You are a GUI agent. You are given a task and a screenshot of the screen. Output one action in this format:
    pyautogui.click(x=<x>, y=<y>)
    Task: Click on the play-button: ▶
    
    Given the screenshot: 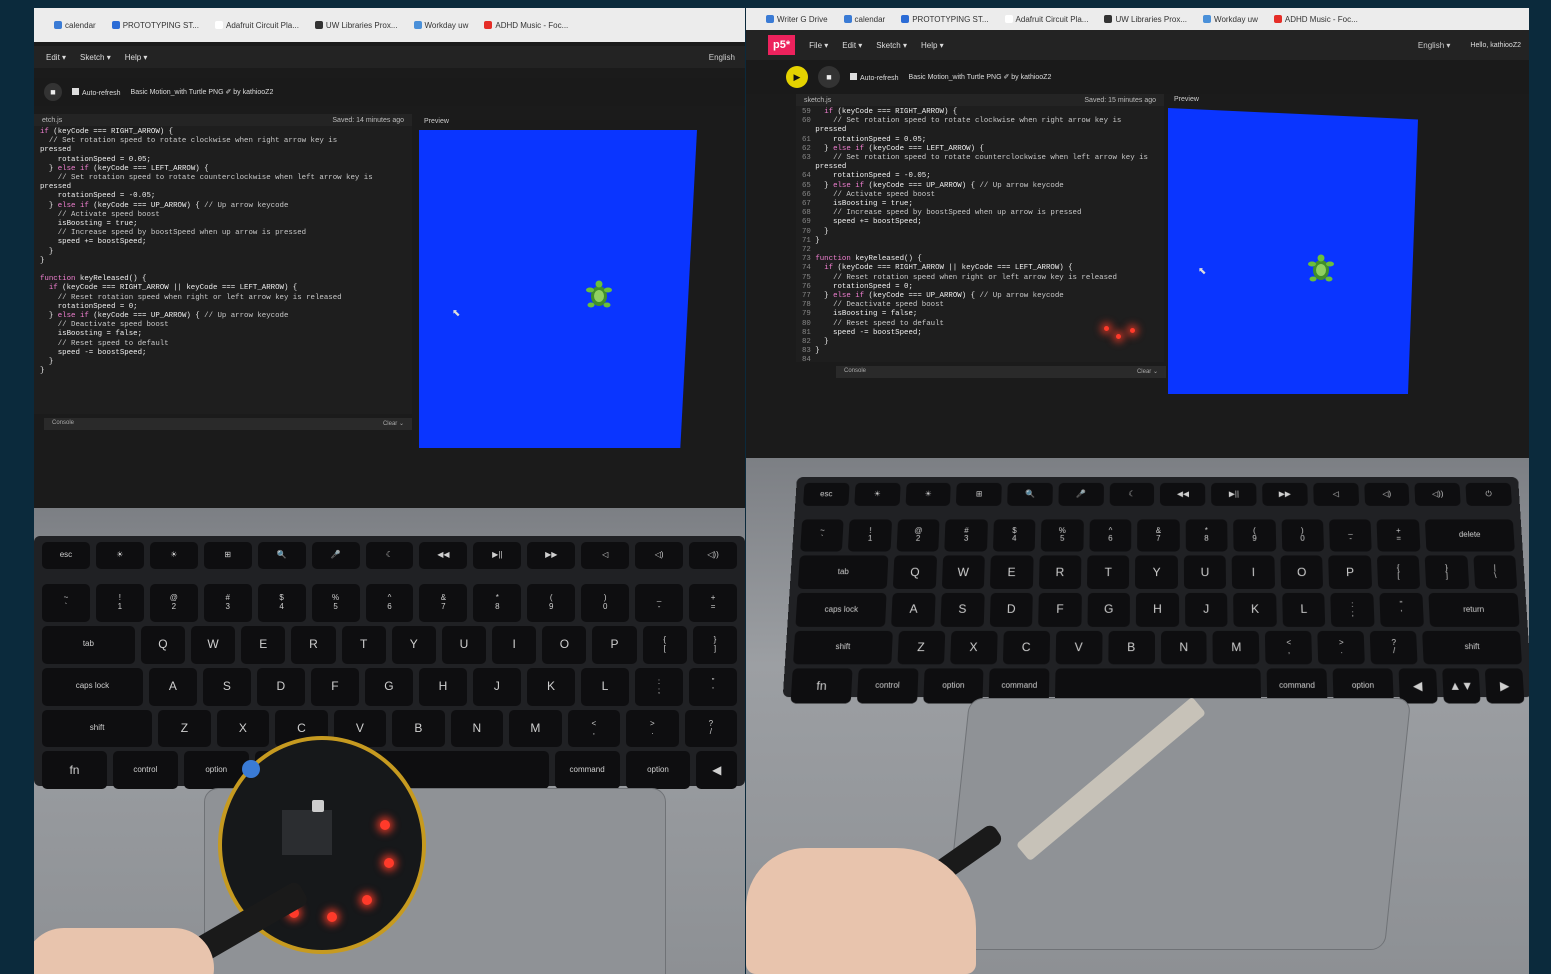 What is the action you would take?
    pyautogui.click(x=797, y=77)
    